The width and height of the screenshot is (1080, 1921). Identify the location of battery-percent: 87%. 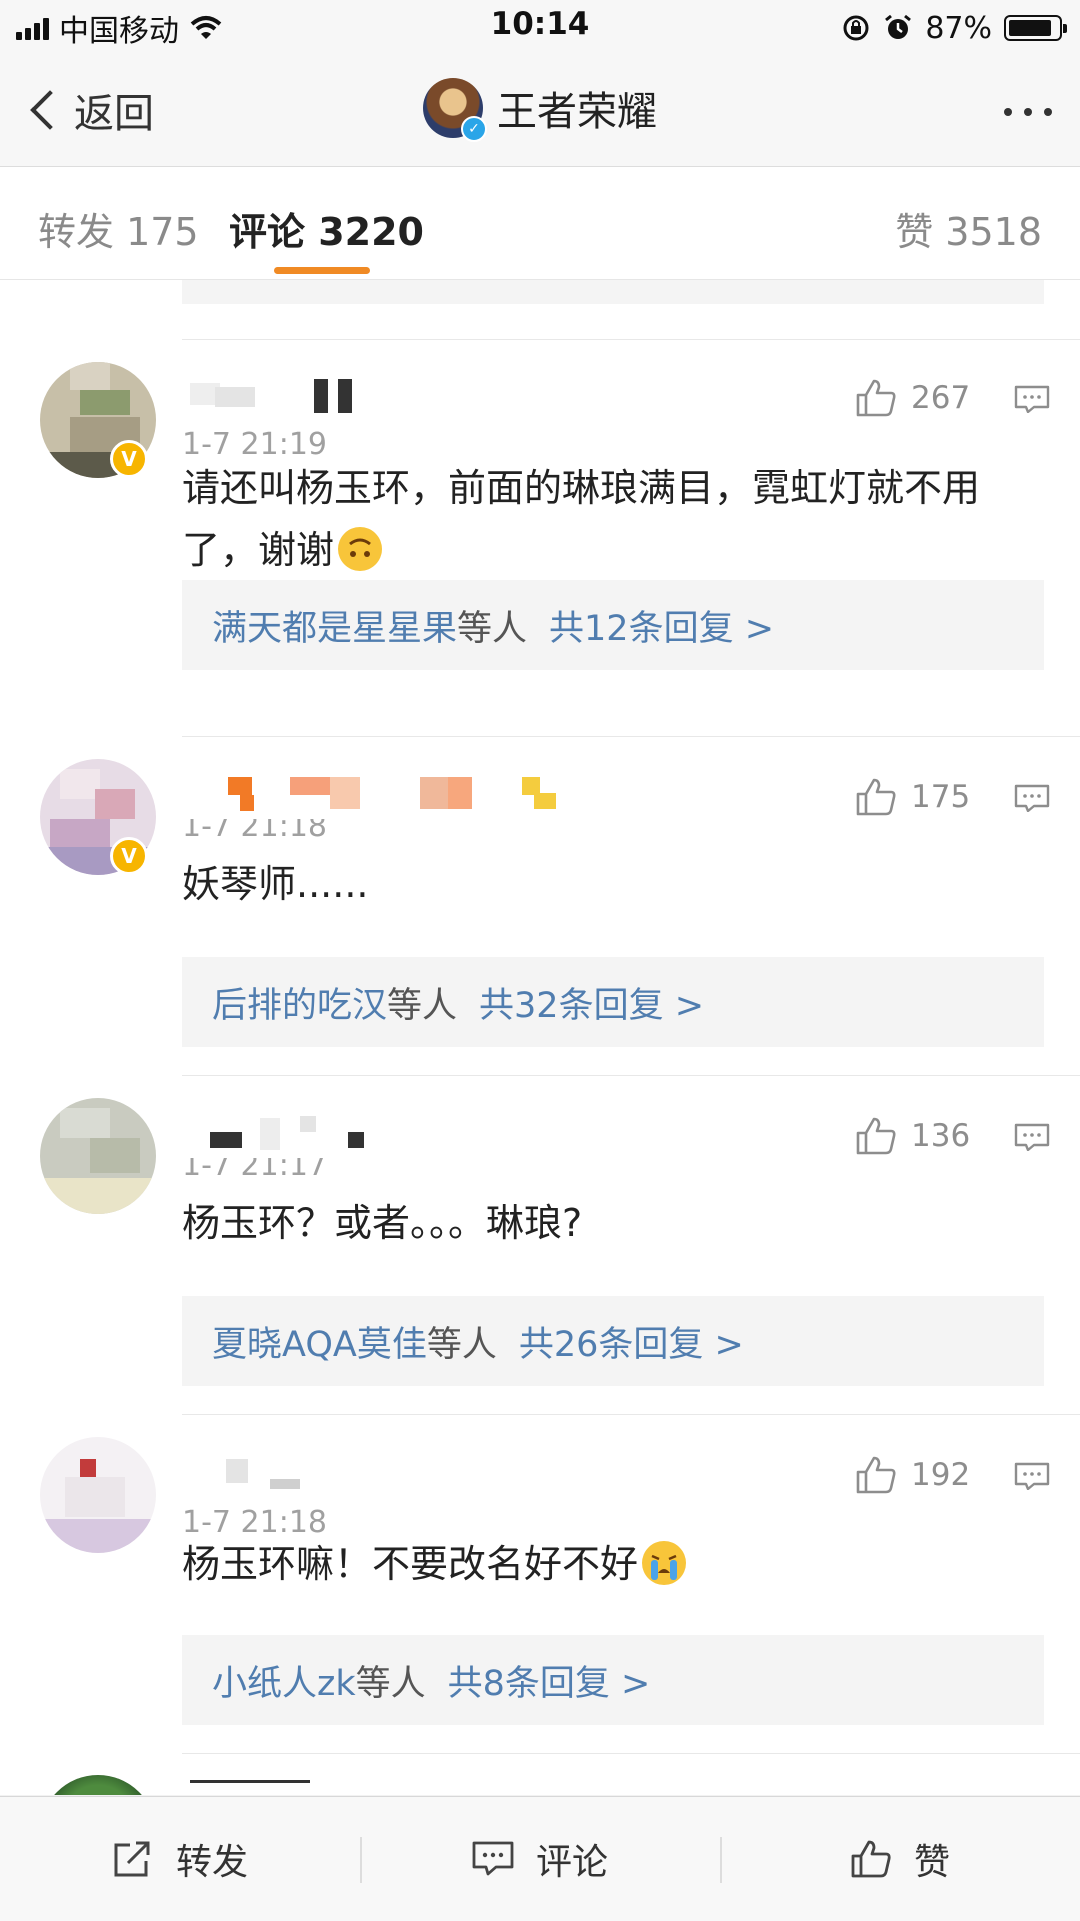
(958, 28).